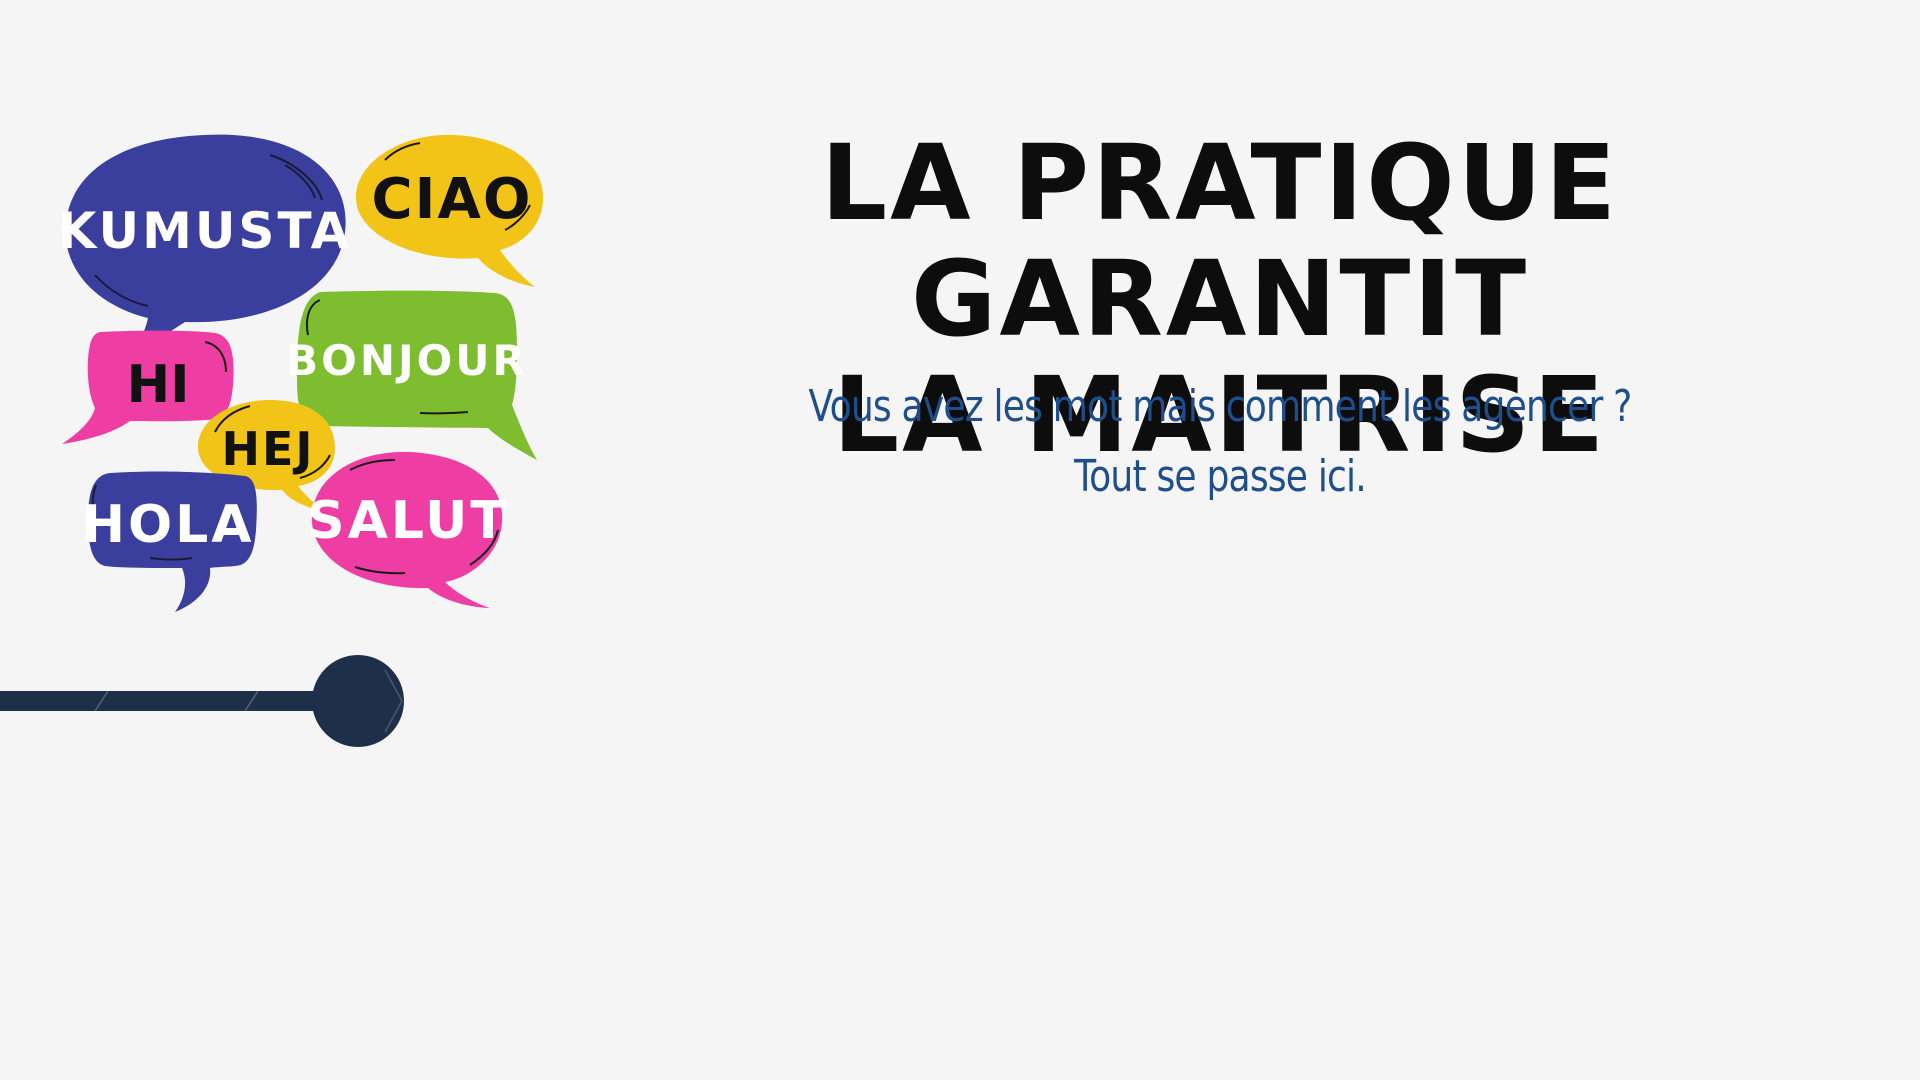 The height and width of the screenshot is (1080, 1920). I want to click on bubble-word-hola: HOLA, so click(167, 525).